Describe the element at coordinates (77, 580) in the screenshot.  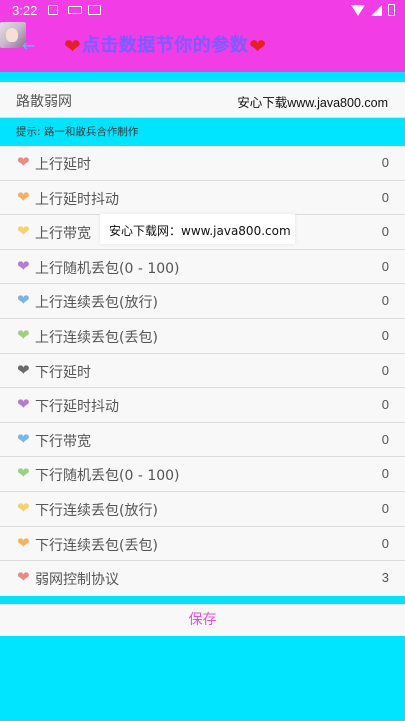
I see `row-label: 弱网控制协议` at that location.